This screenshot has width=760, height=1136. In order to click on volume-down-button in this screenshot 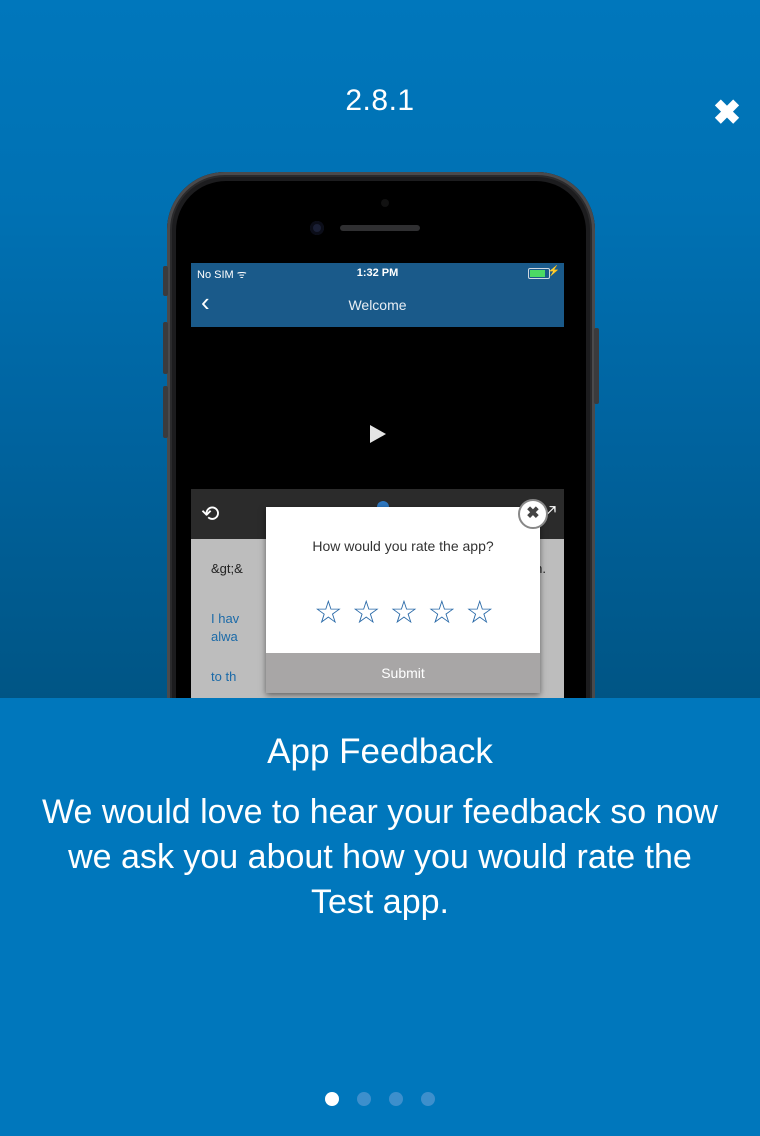, I will do `click(165, 412)`.